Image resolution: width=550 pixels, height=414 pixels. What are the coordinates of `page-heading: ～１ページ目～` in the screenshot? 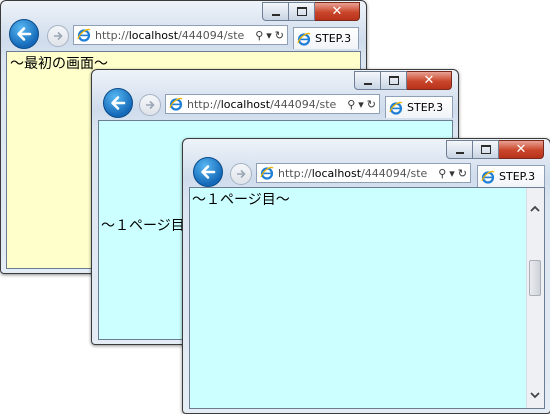 It's located at (241, 200).